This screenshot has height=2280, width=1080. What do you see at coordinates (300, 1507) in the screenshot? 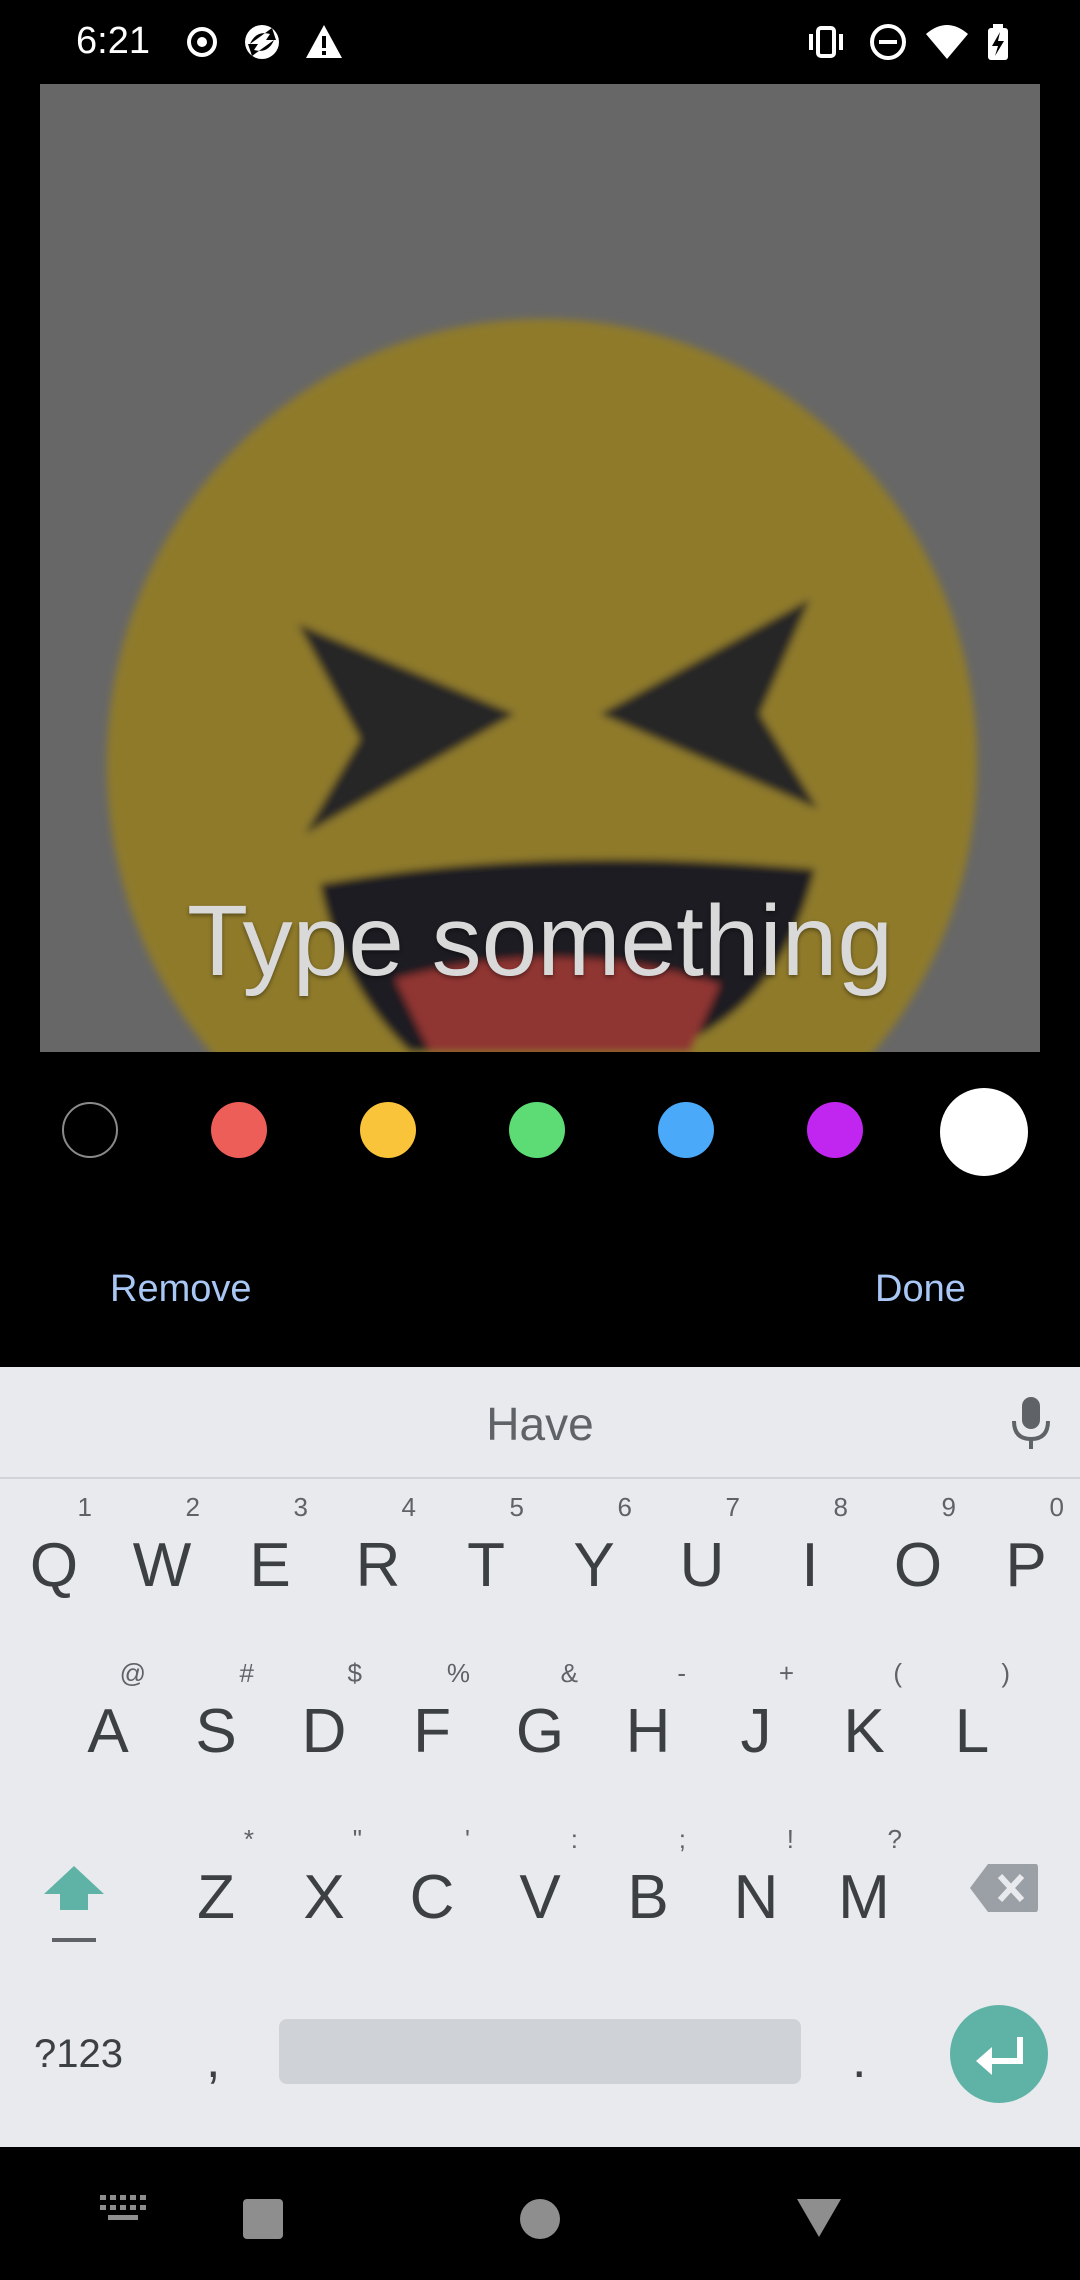
I see `key-hint: 3` at bounding box center [300, 1507].